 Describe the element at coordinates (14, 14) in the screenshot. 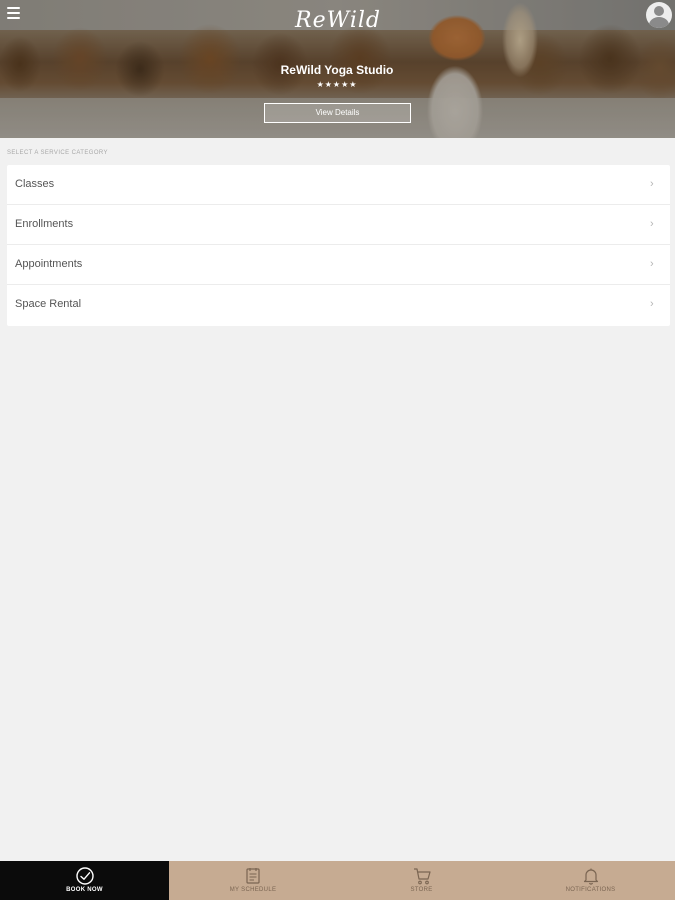

I see `hamburger-menu-icon` at that location.